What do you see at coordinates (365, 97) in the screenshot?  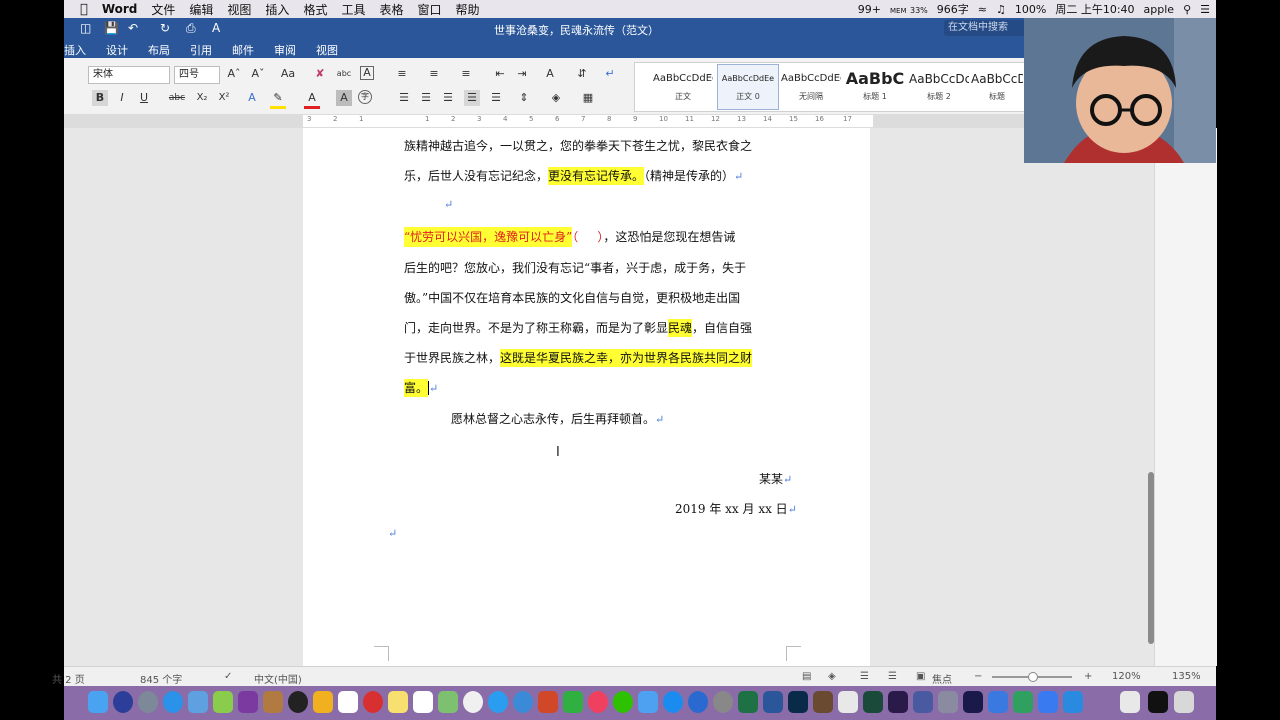 I see `enclose-char-icon: 字` at bounding box center [365, 97].